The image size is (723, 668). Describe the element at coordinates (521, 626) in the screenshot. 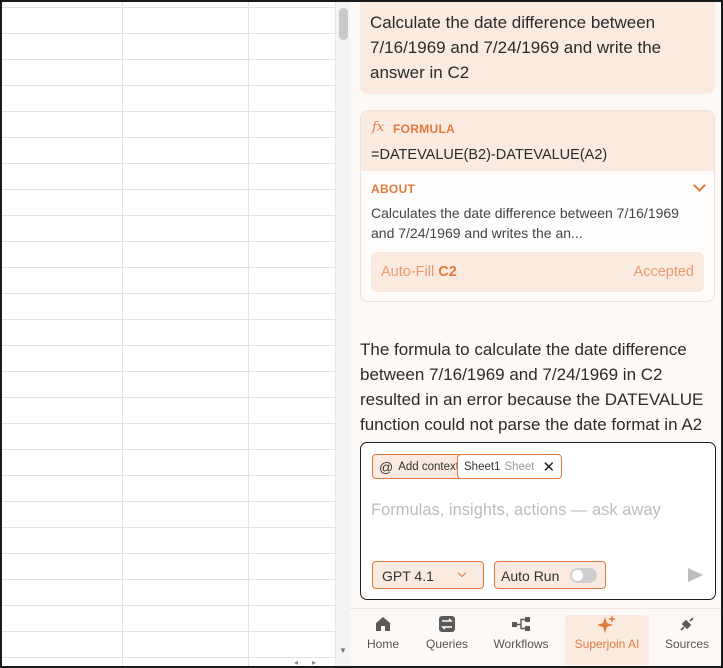

I see `workflow-icon` at that location.